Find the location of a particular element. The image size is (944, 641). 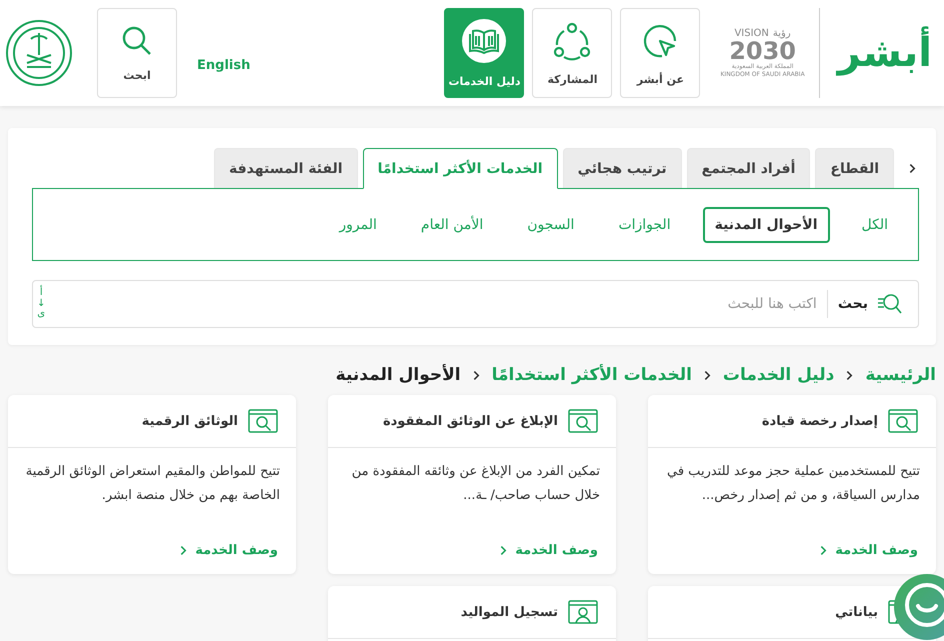

screen-user-icon is located at coordinates (583, 612).